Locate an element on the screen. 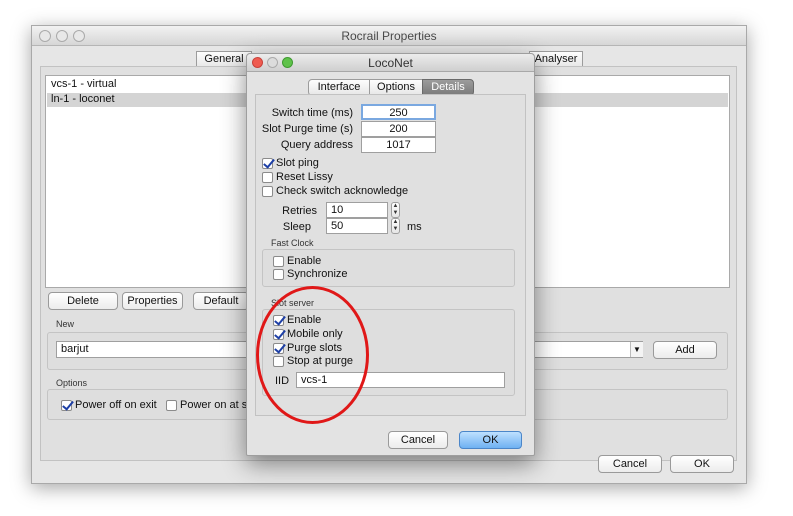  dialog-title: LocoNet is located at coordinates (390, 63).